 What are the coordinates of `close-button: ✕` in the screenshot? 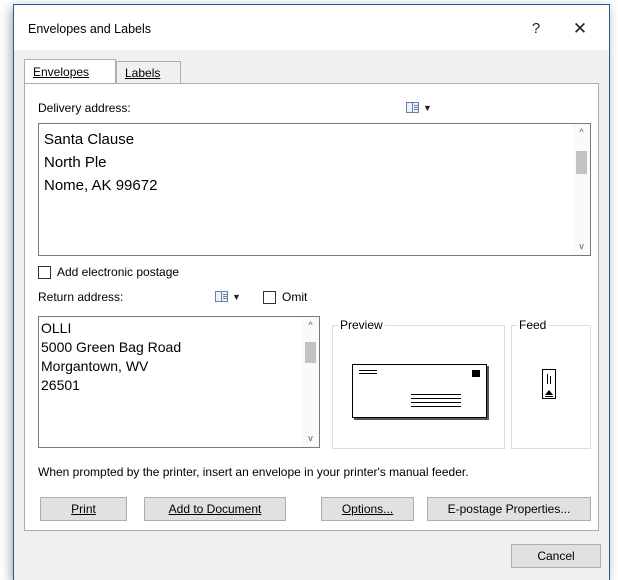 It's located at (580, 29).